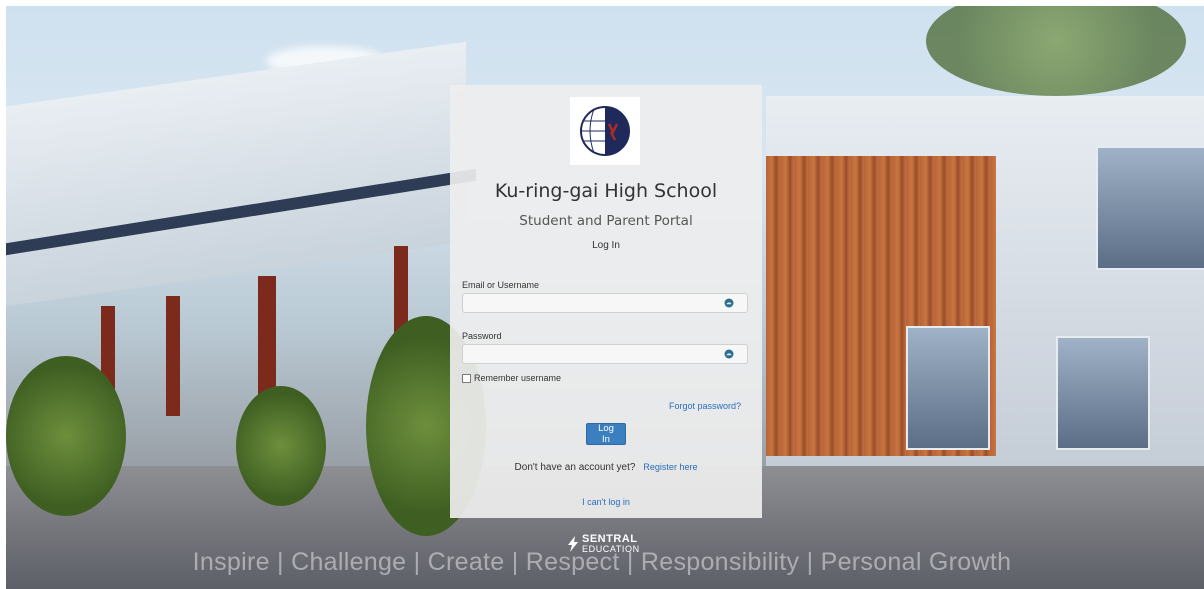  Describe the element at coordinates (501, 285) in the screenshot. I see `username-label: Email or Username` at that location.